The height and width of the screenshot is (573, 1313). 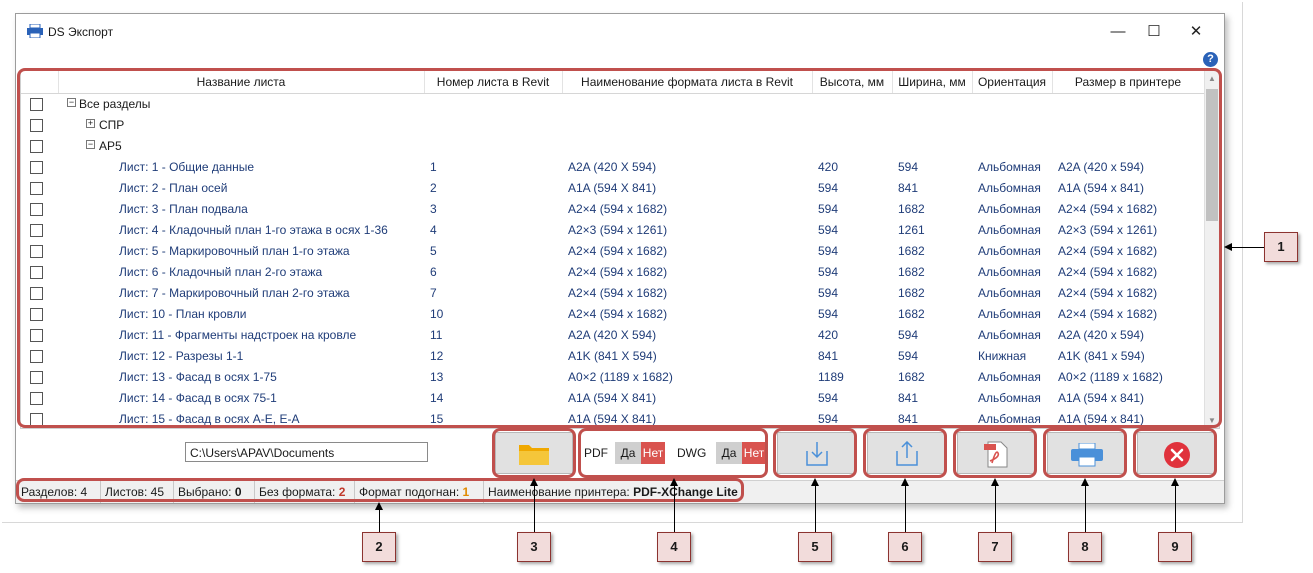 I want to click on highlight-cancel, so click(x=1175, y=453).